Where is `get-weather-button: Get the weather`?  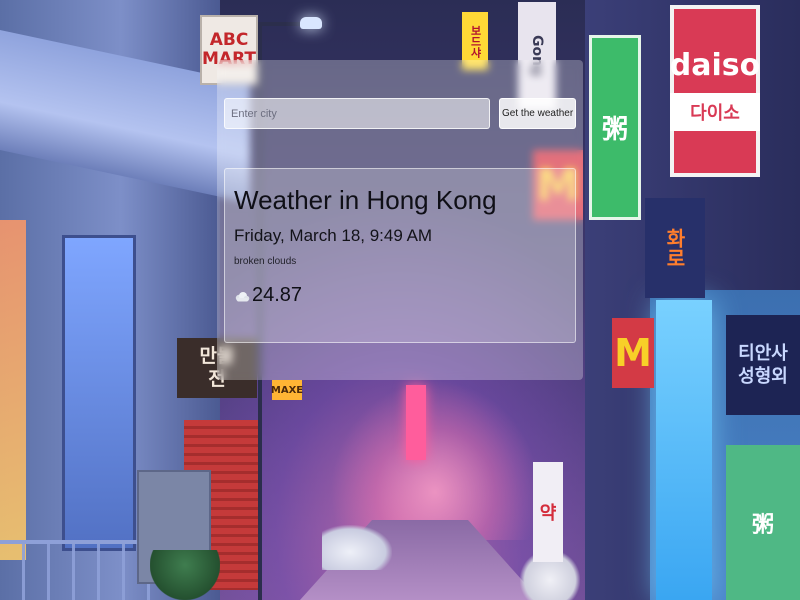 get-weather-button: Get the weather is located at coordinates (537, 113).